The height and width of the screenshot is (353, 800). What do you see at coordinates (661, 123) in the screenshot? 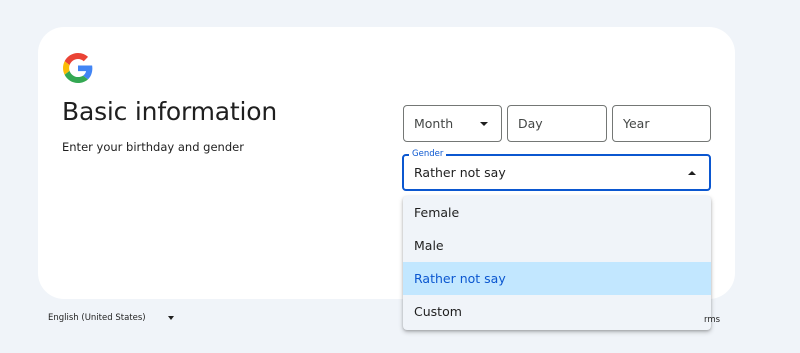
I see `year-input: Year` at bounding box center [661, 123].